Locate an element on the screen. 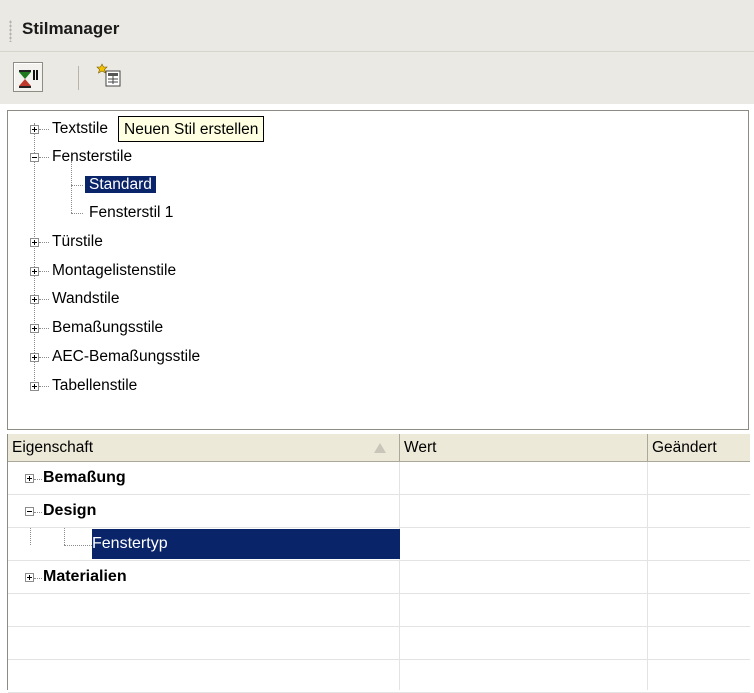 This screenshot has height=693, width=754. grid-header: Eigenschaft Wert Geändert is located at coordinates (379, 448).